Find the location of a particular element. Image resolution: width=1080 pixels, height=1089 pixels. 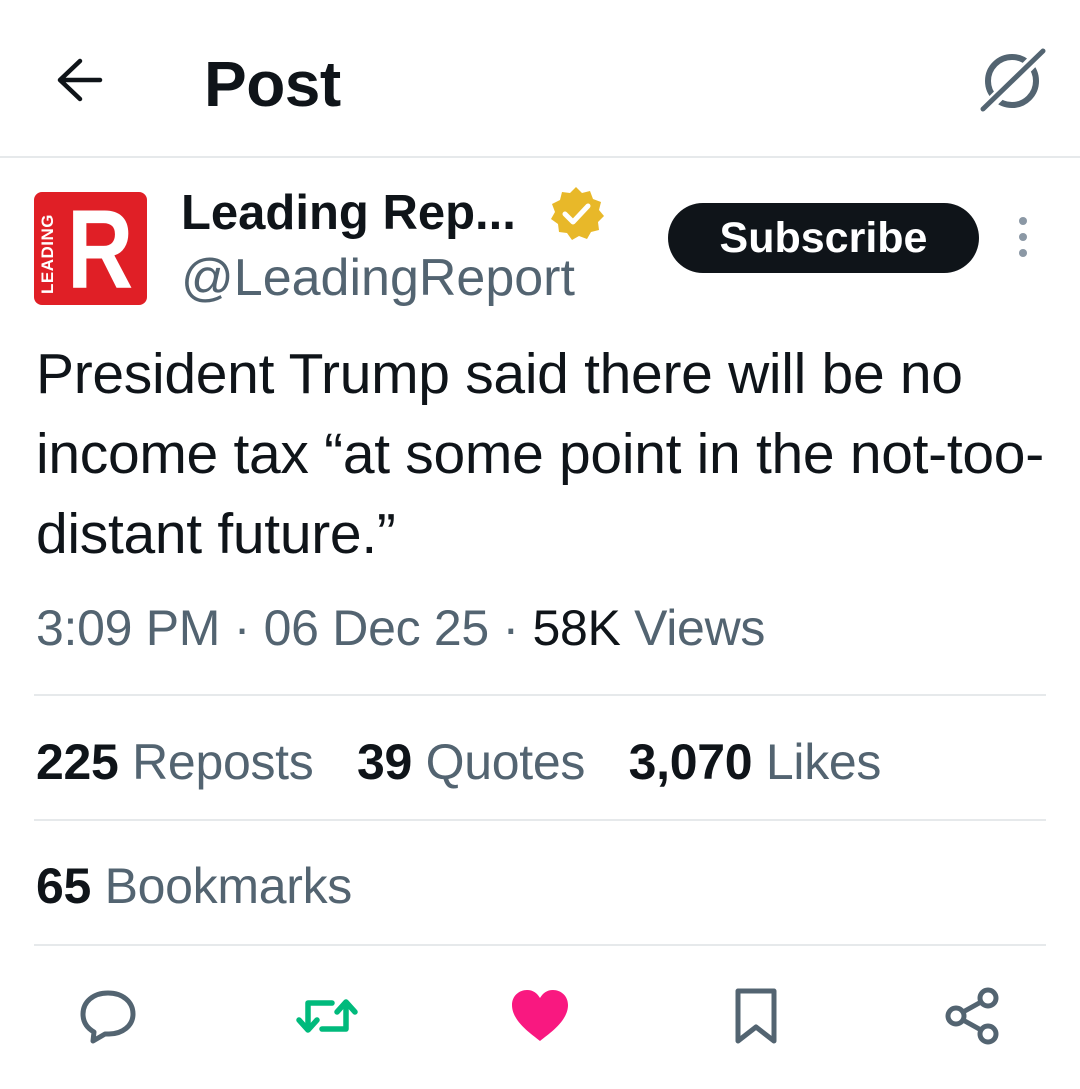

avatar-word: LEADING is located at coordinates (47, 254).